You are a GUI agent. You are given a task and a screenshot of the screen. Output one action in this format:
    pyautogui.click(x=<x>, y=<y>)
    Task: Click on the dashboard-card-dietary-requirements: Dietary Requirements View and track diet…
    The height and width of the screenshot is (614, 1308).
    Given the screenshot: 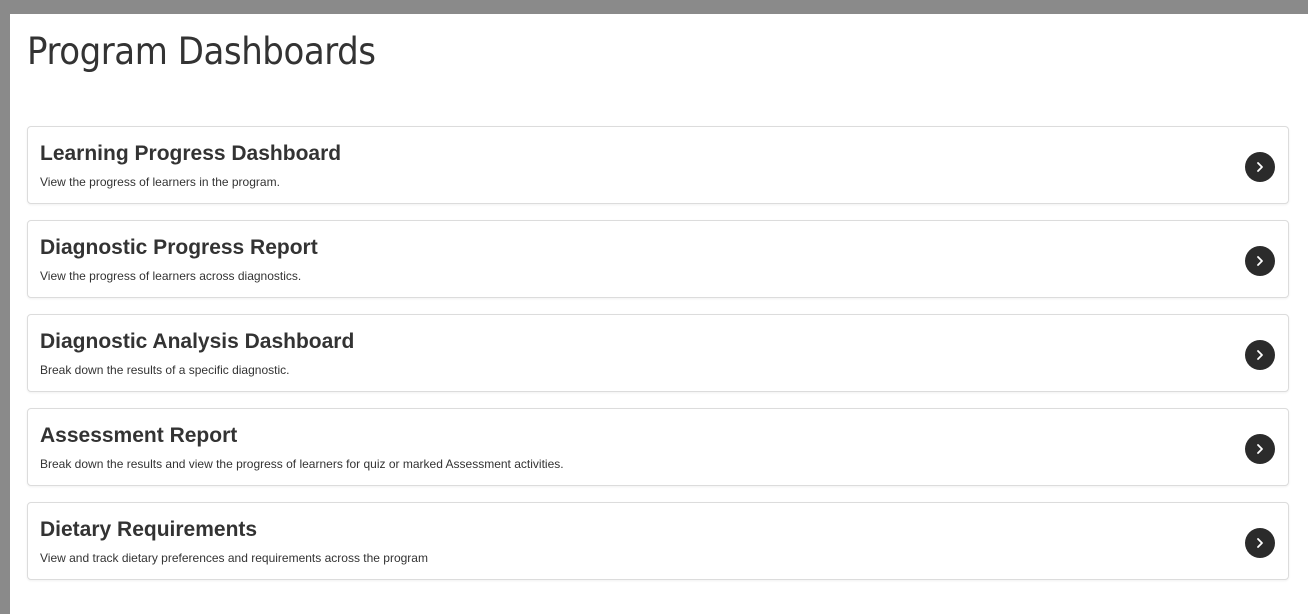 What is the action you would take?
    pyautogui.click(x=658, y=541)
    